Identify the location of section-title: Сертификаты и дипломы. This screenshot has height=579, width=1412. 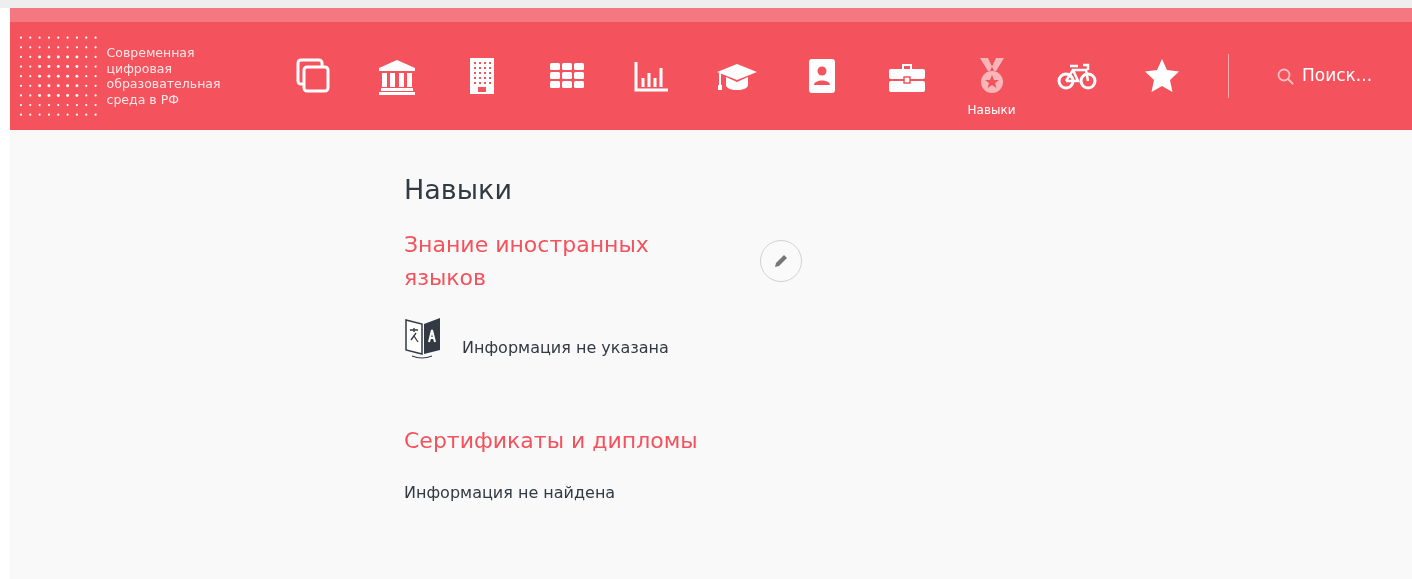
(551, 441).